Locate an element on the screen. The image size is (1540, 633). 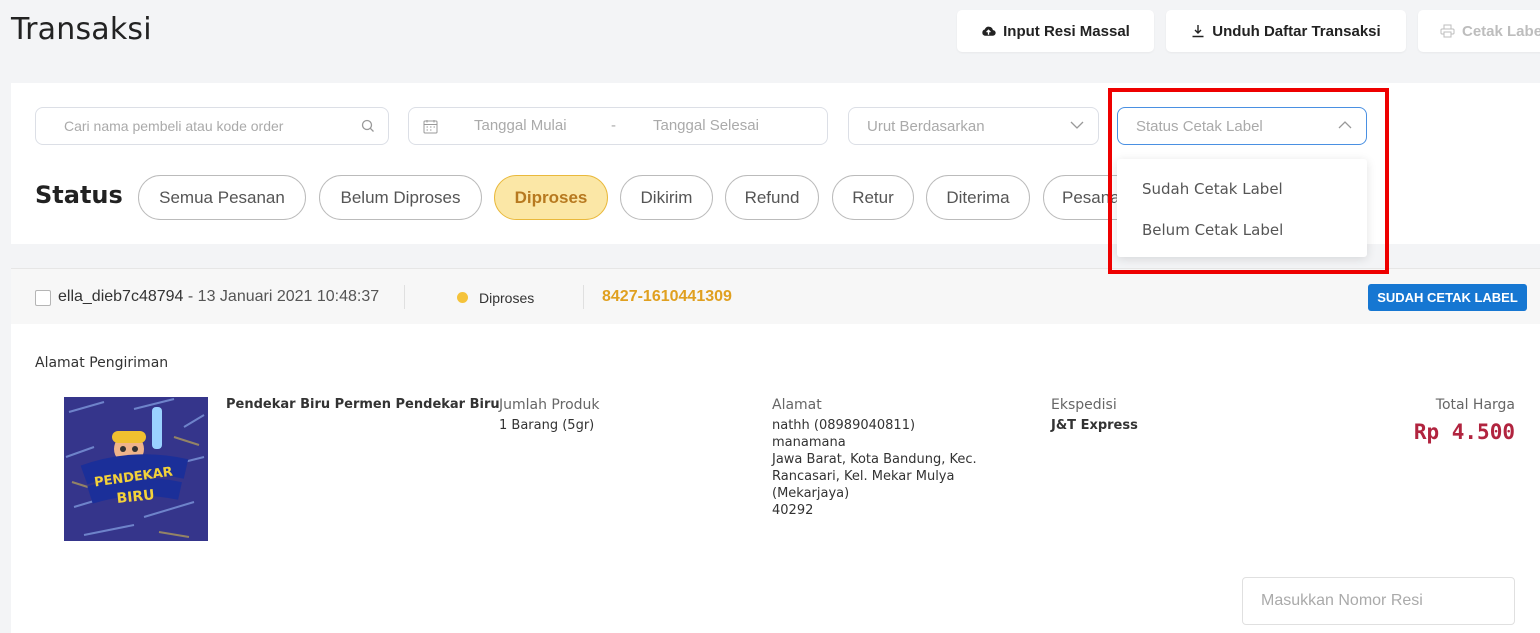
highlight-box is located at coordinates (1248, 181).